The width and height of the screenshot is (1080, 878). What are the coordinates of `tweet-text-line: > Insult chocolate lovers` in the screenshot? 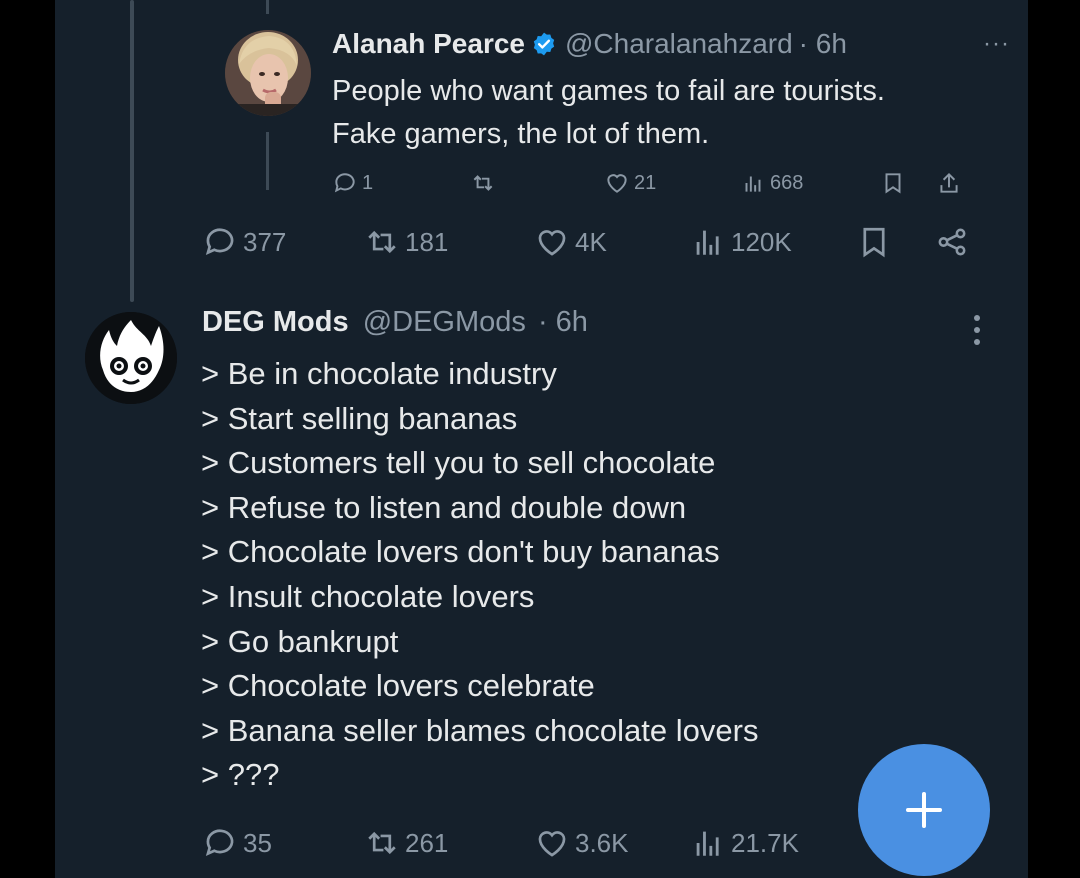 It's located at (368, 596).